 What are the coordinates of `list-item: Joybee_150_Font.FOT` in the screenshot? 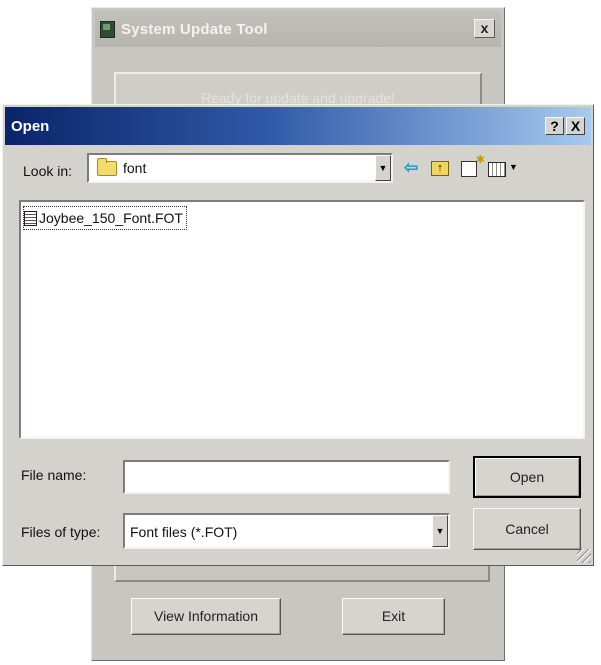 It's located at (105, 218).